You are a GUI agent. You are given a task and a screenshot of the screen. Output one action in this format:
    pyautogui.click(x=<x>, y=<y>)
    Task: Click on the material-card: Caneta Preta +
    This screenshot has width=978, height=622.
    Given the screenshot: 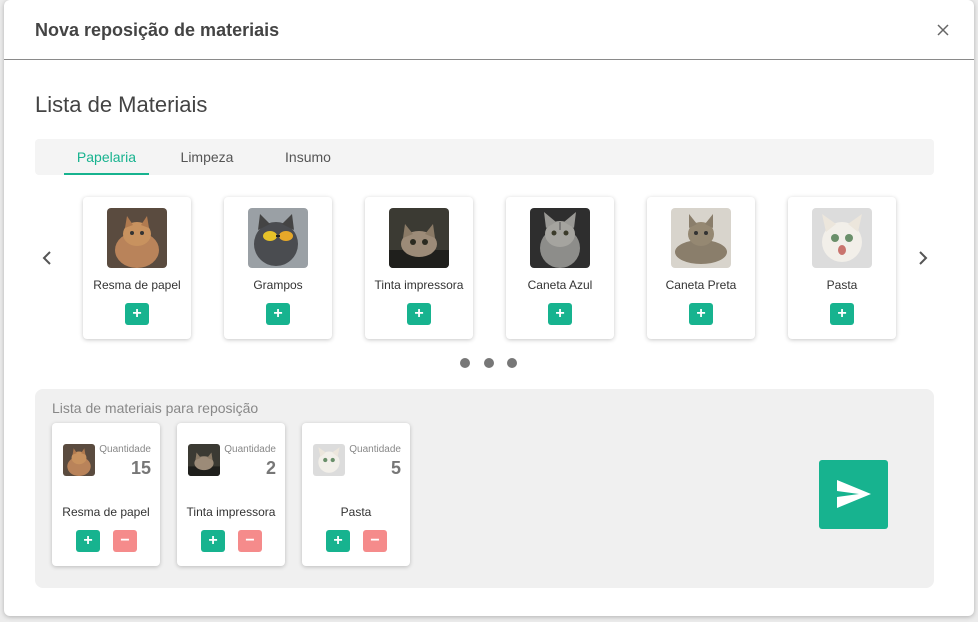 What is the action you would take?
    pyautogui.click(x=701, y=268)
    